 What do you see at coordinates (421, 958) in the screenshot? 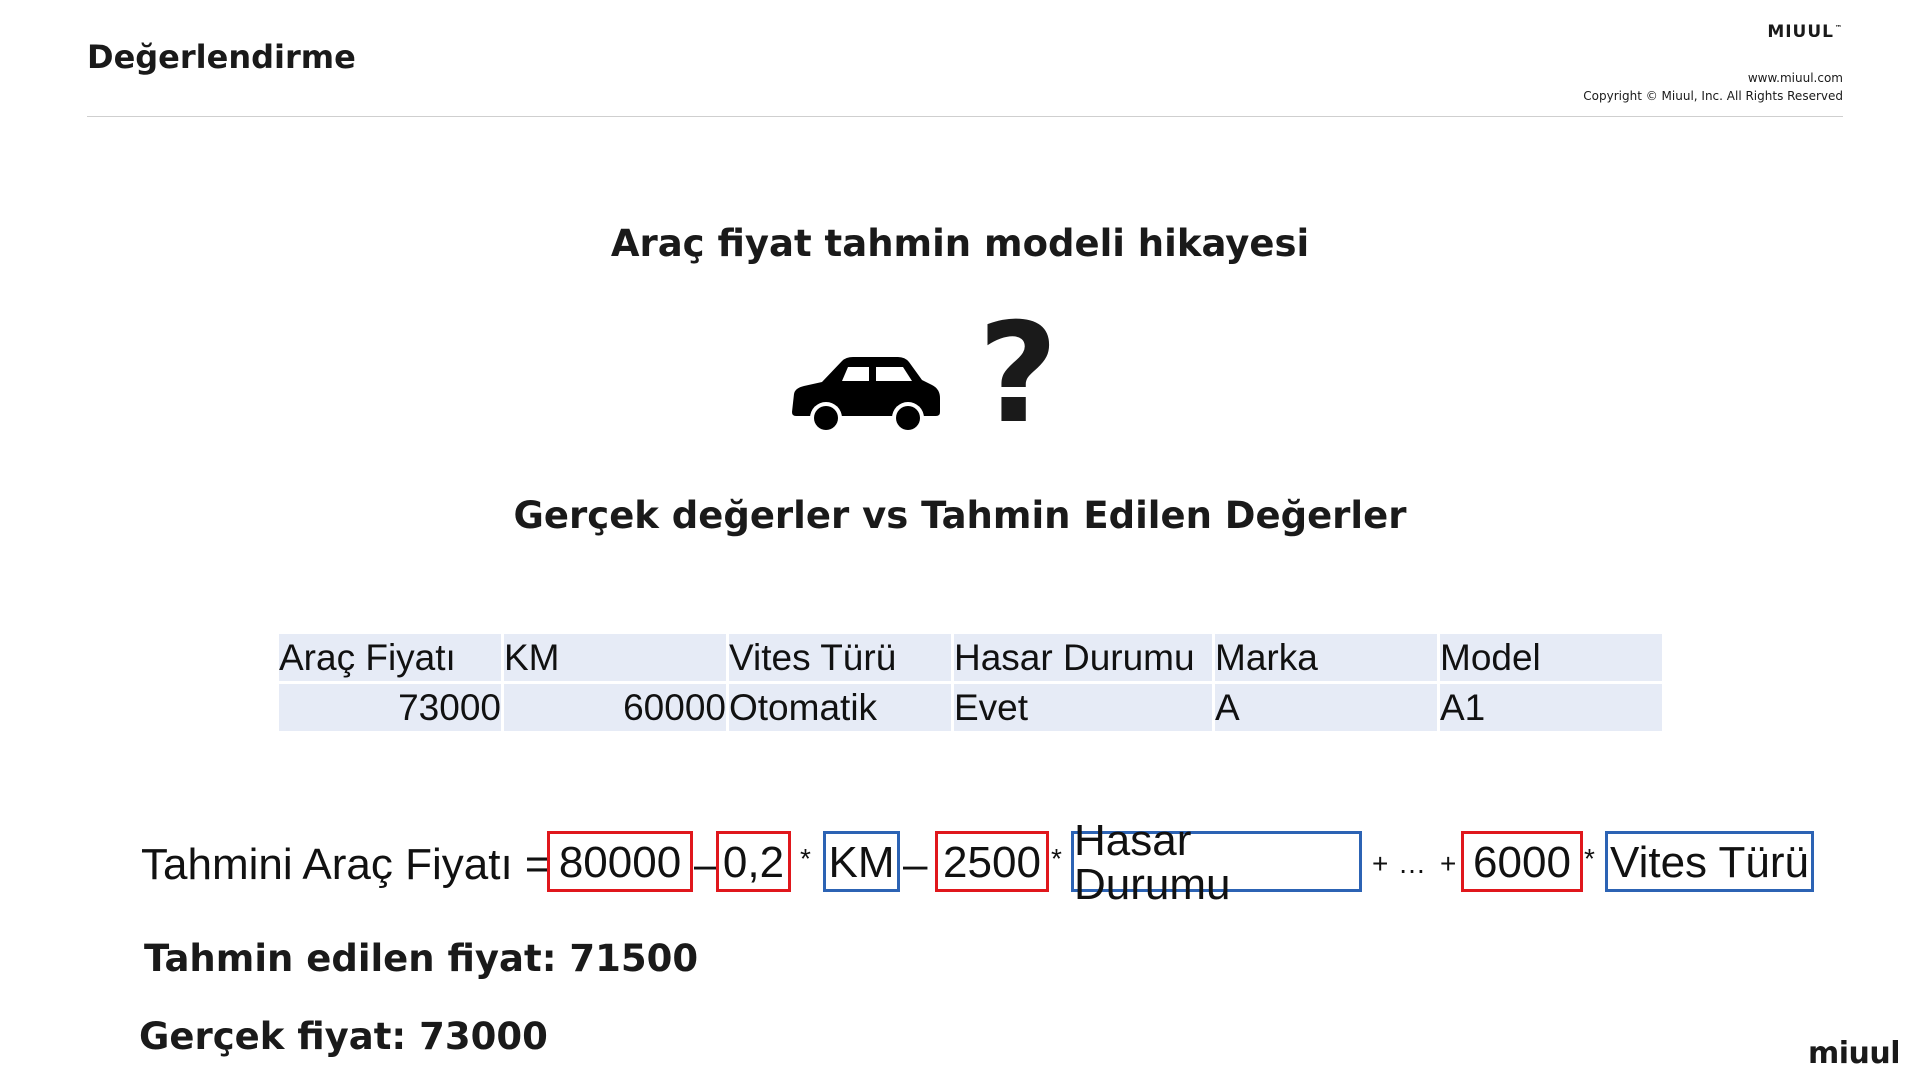
I see `predicted-price: Tahmin edilen fiyat: 71500` at bounding box center [421, 958].